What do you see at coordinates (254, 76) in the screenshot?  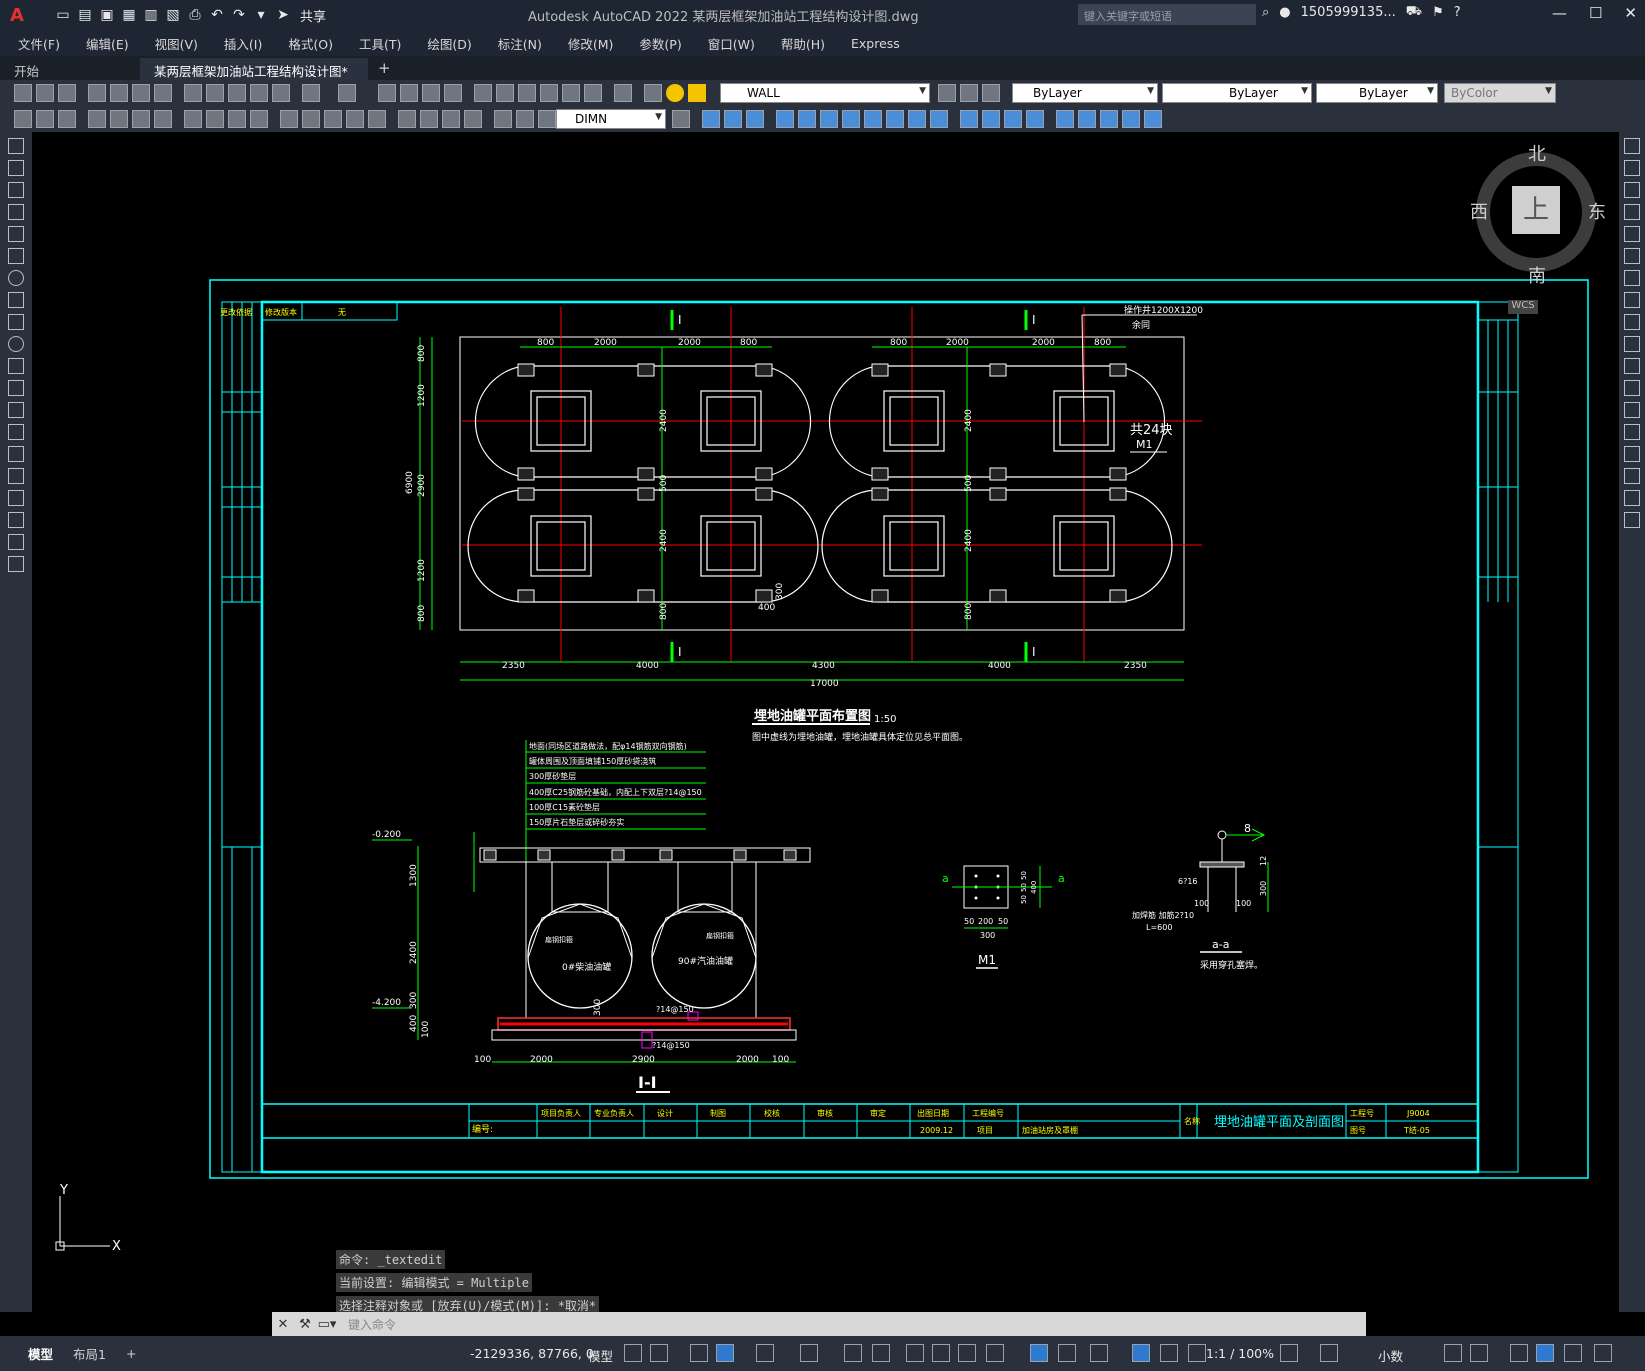 I see `tab-drawing: 某两层框架加油站工程结构设计图* ✕` at bounding box center [254, 76].